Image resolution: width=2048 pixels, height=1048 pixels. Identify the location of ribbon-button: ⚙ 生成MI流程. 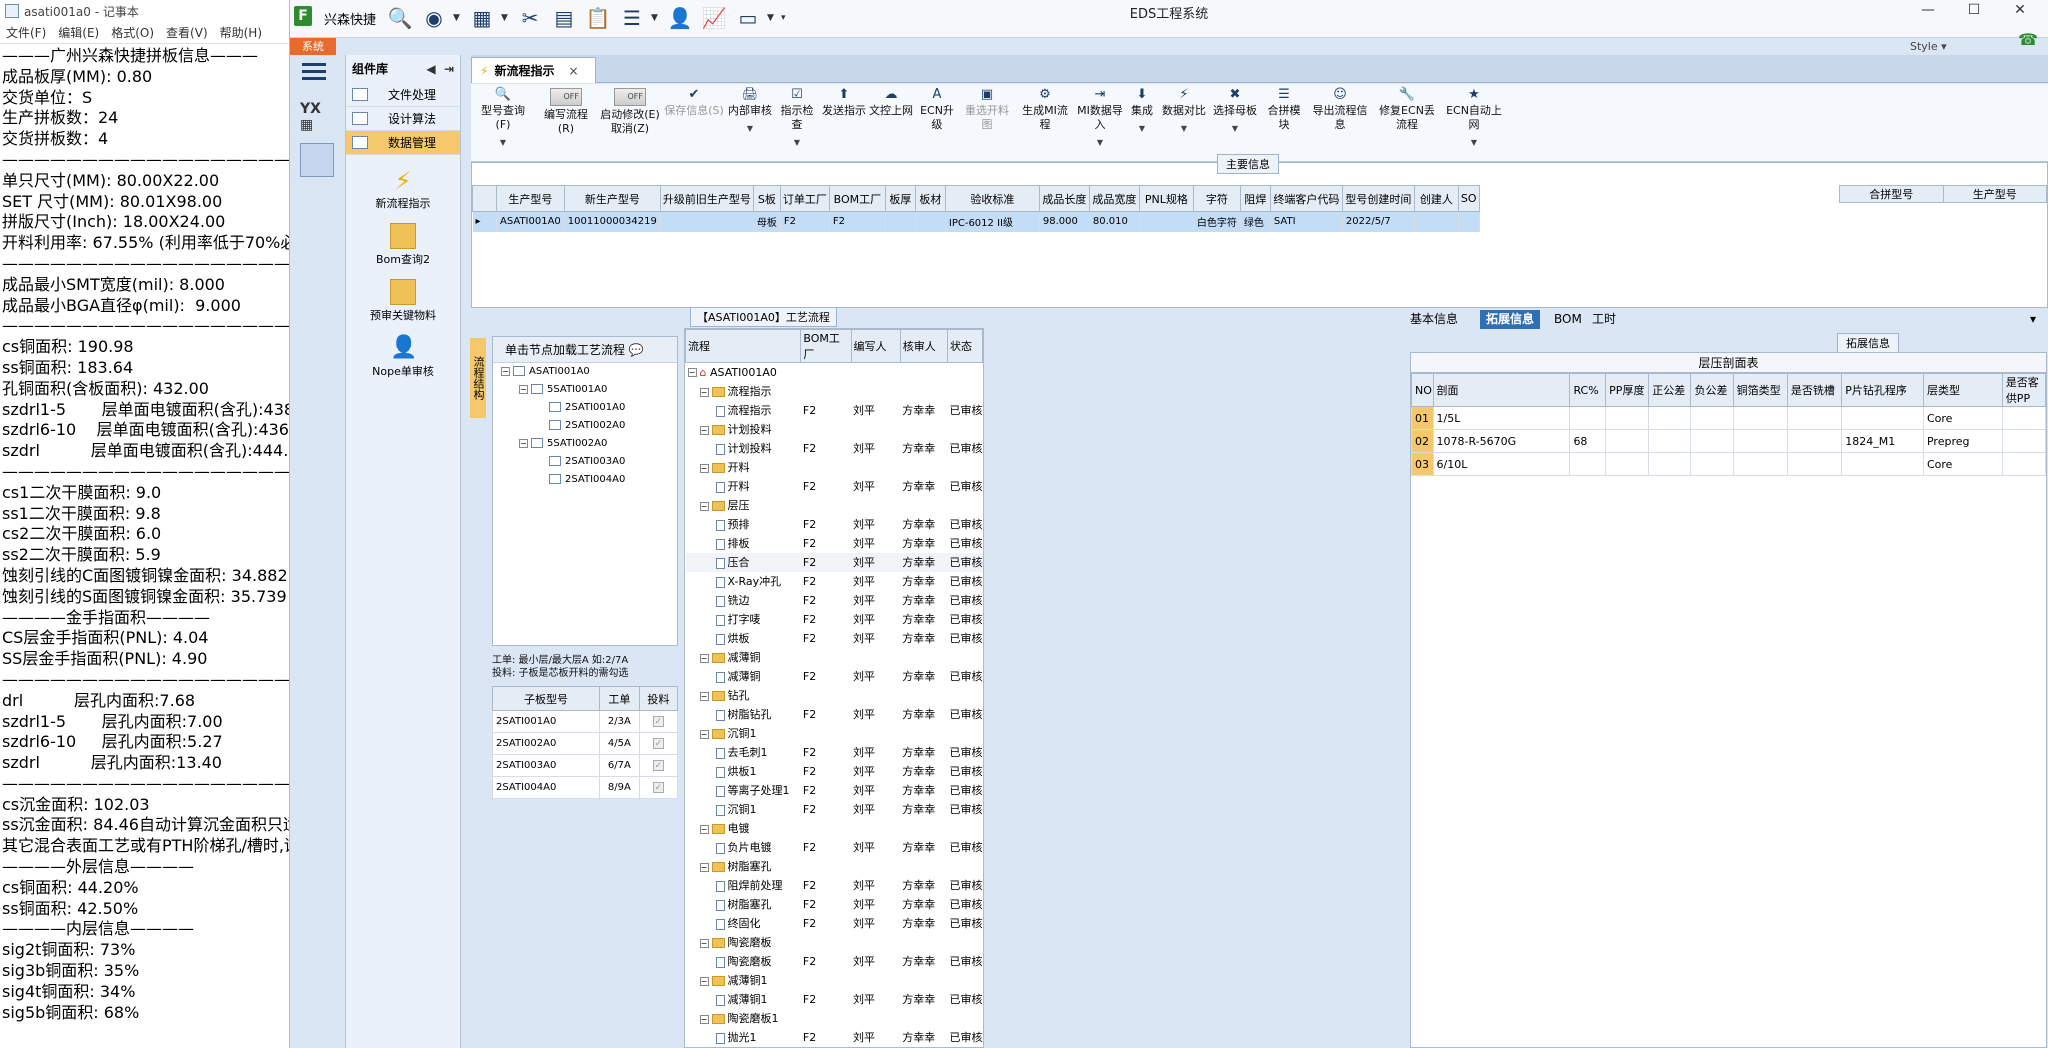
(1045, 110).